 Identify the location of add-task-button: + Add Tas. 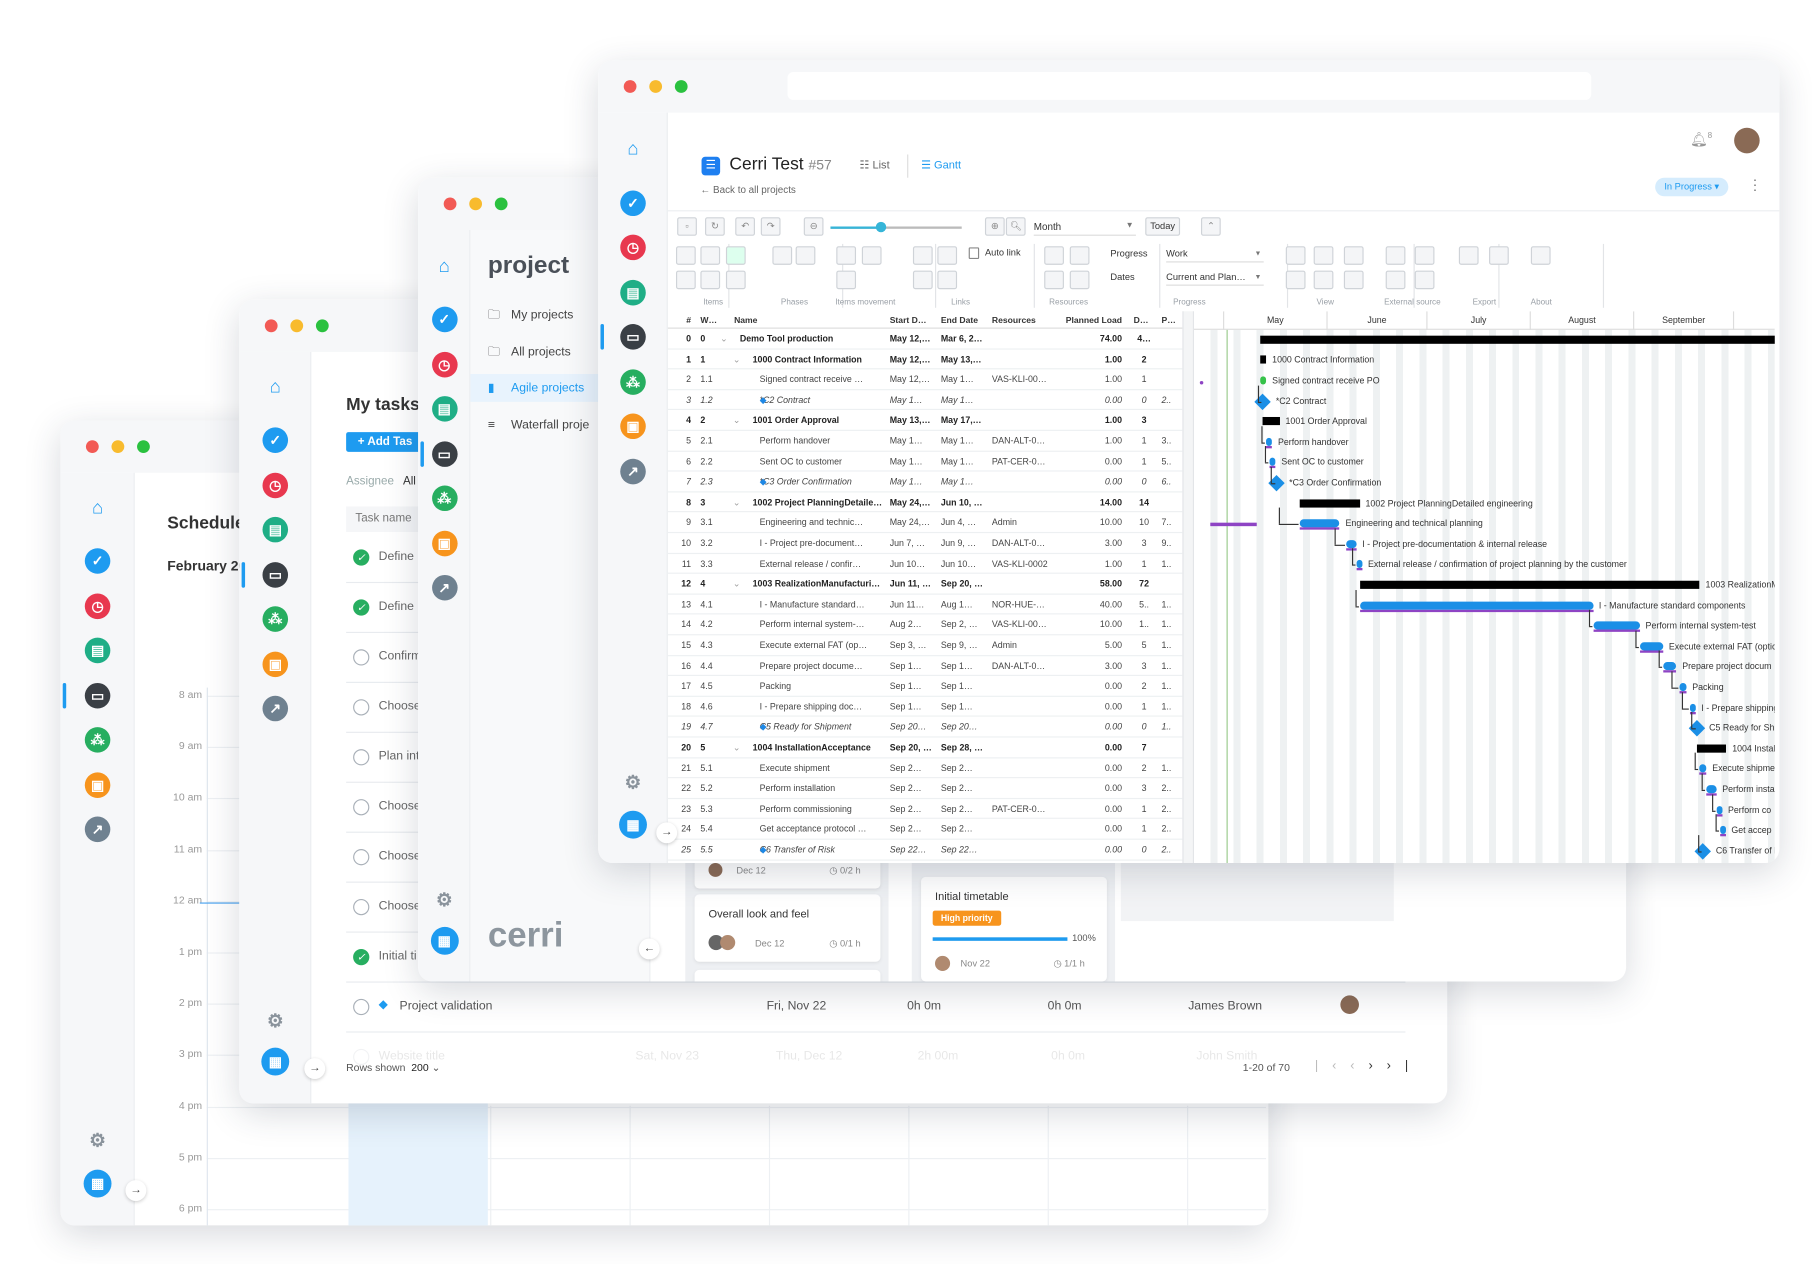
(387, 442).